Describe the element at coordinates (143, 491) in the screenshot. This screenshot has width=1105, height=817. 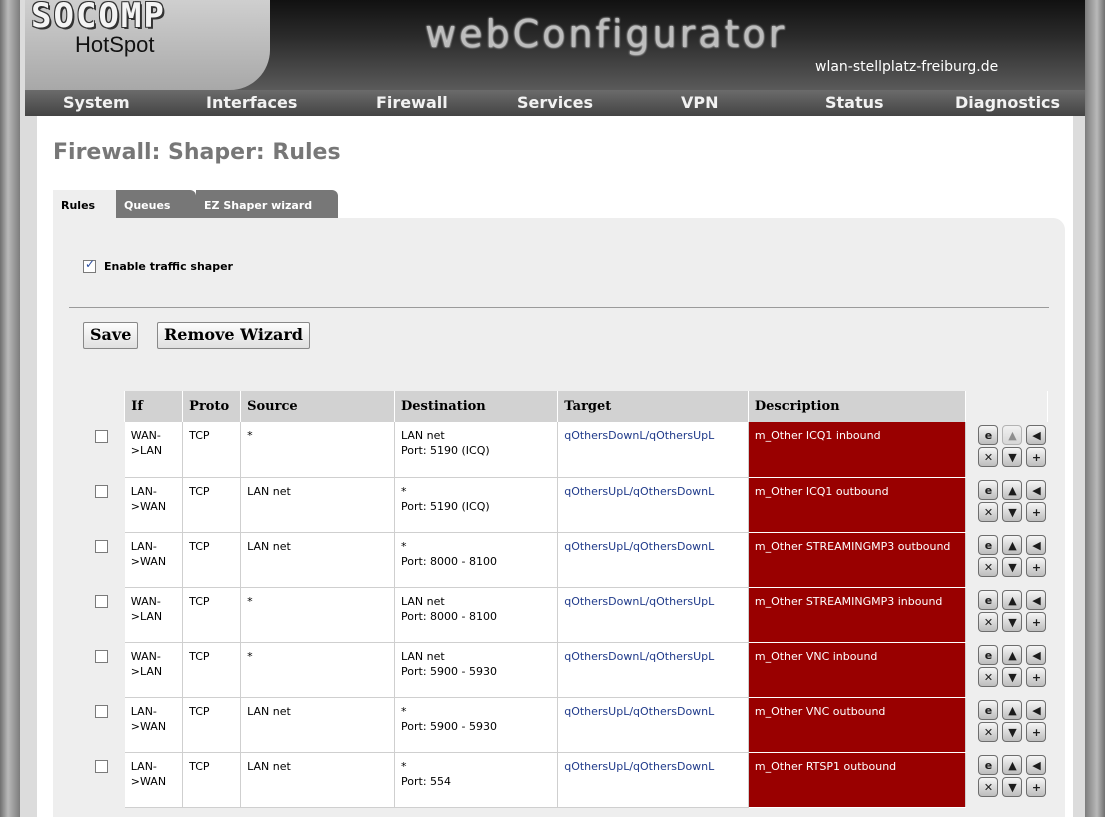
I see `if-line-1: LAN-` at that location.